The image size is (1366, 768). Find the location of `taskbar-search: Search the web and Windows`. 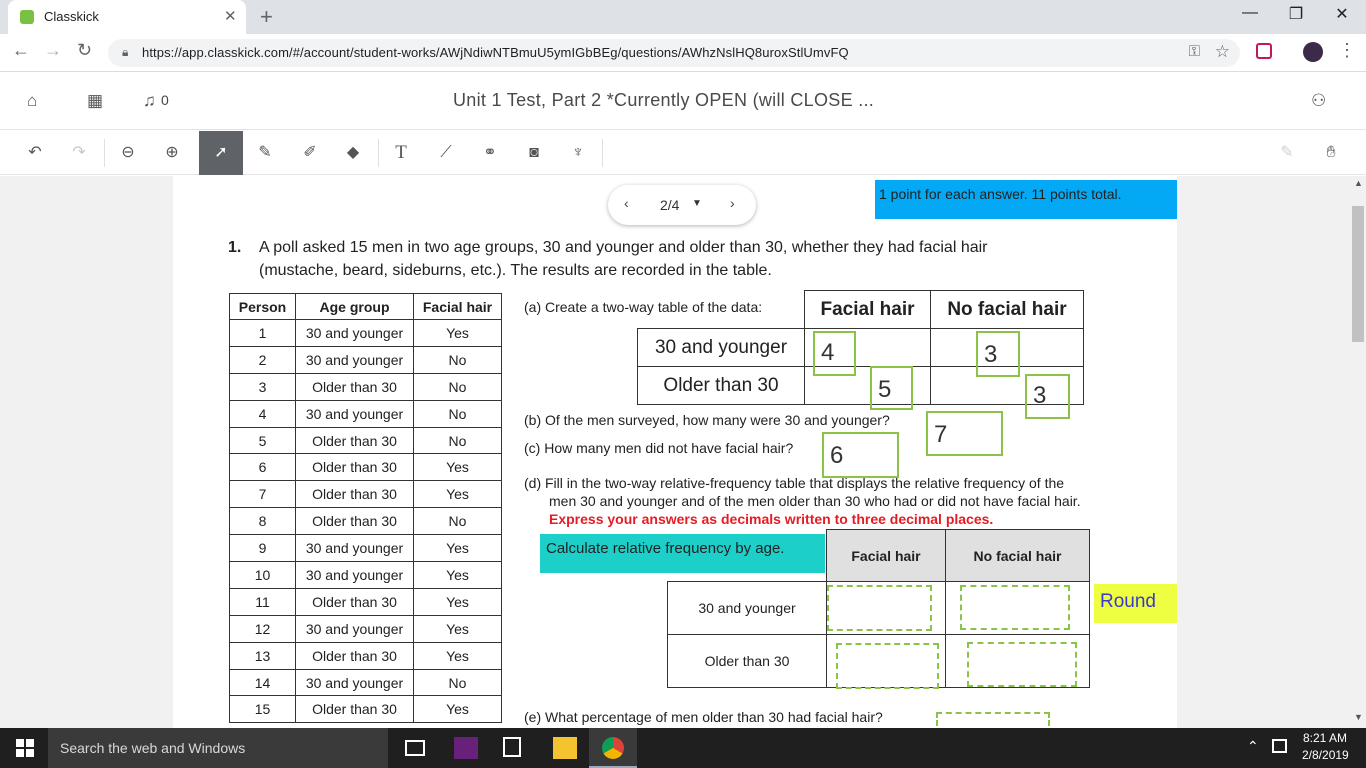

taskbar-search: Search the web and Windows is located at coordinates (218, 748).